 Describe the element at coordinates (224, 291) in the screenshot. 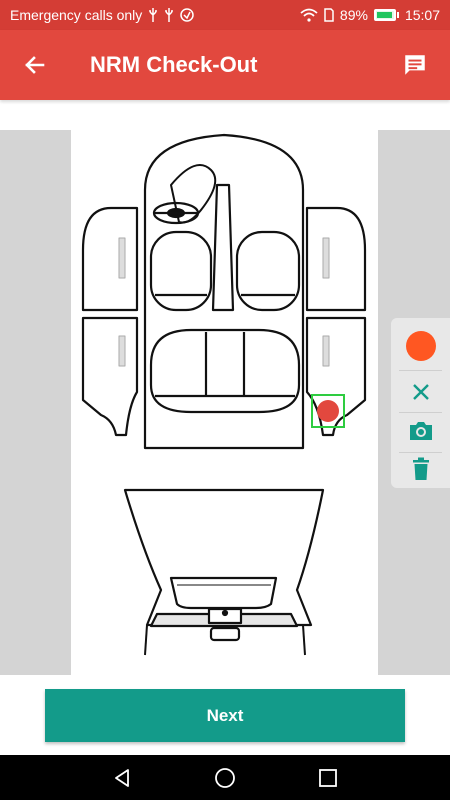

I see `car-body-outline` at that location.